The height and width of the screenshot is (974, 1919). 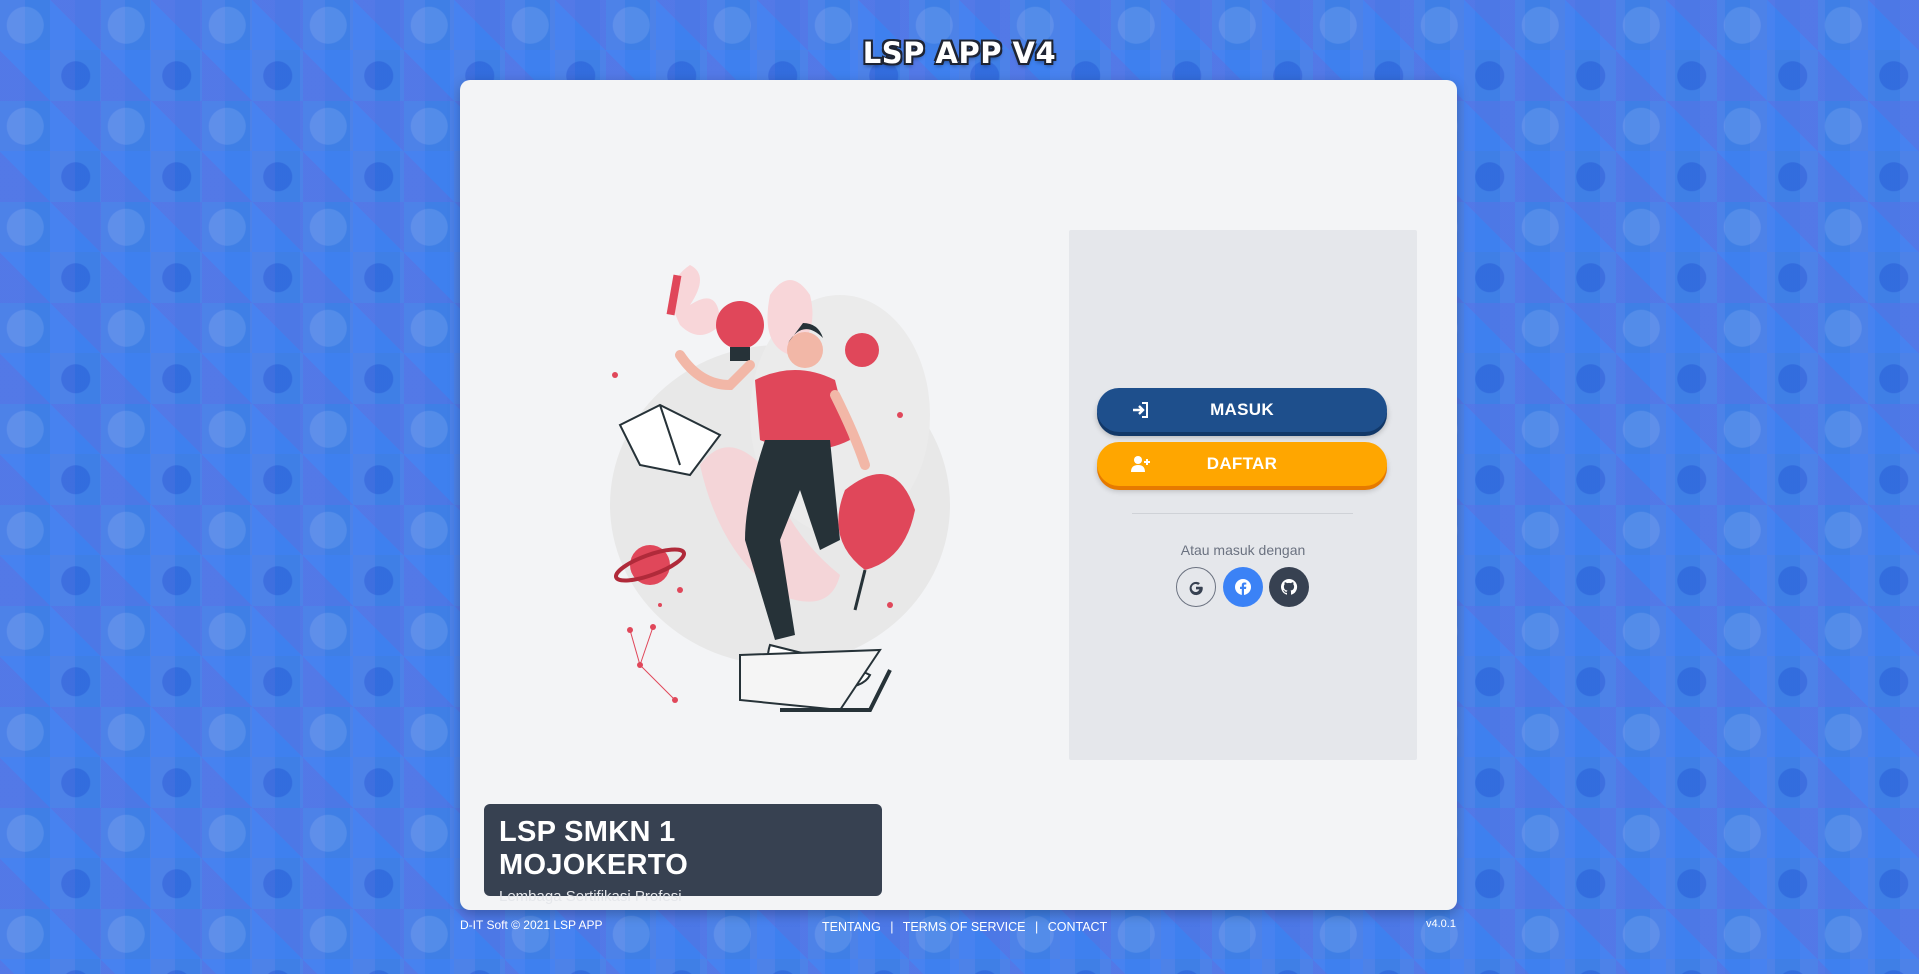 I want to click on divider, so click(x=1242, y=513).